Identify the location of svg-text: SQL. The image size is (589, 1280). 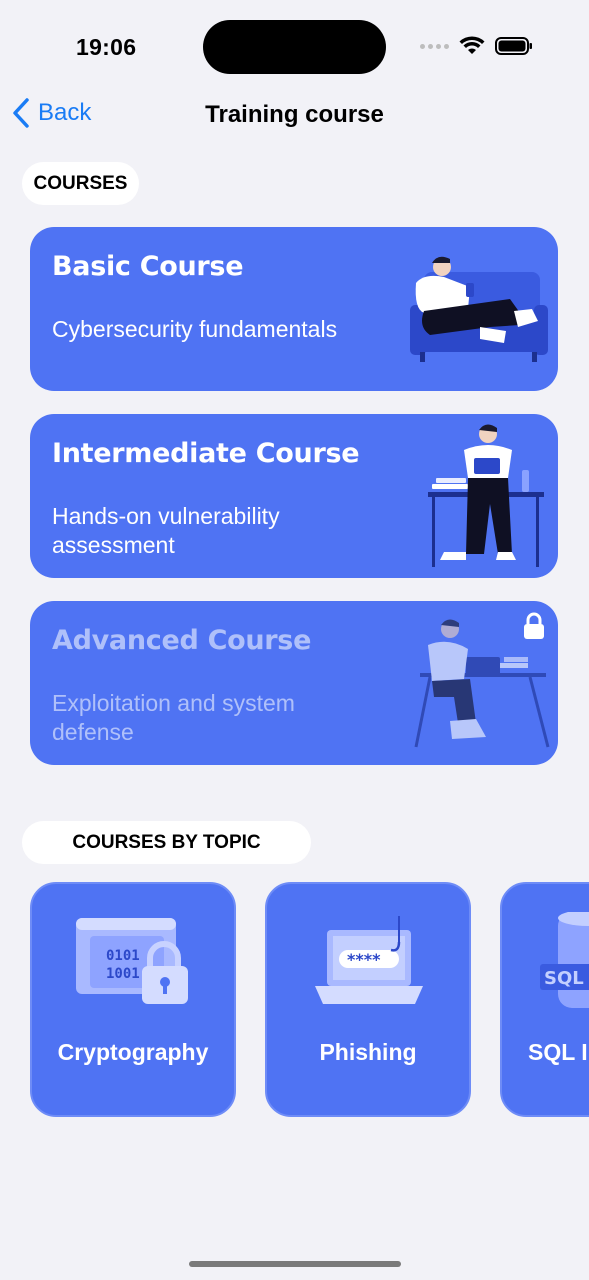
(564, 978).